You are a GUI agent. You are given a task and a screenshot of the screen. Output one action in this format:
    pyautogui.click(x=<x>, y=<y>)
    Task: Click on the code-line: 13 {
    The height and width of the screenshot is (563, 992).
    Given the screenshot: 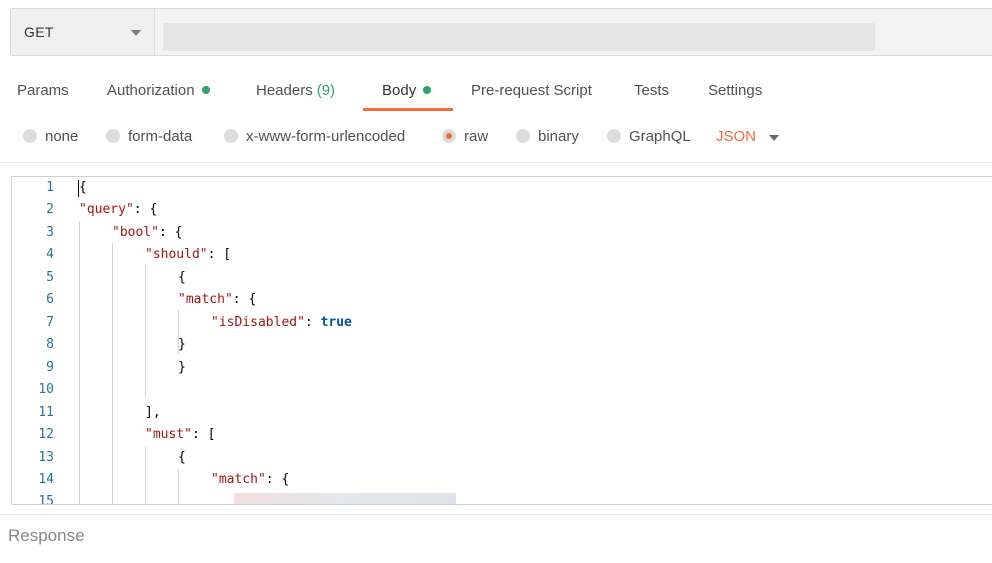 What is the action you would take?
    pyautogui.click(x=502, y=458)
    